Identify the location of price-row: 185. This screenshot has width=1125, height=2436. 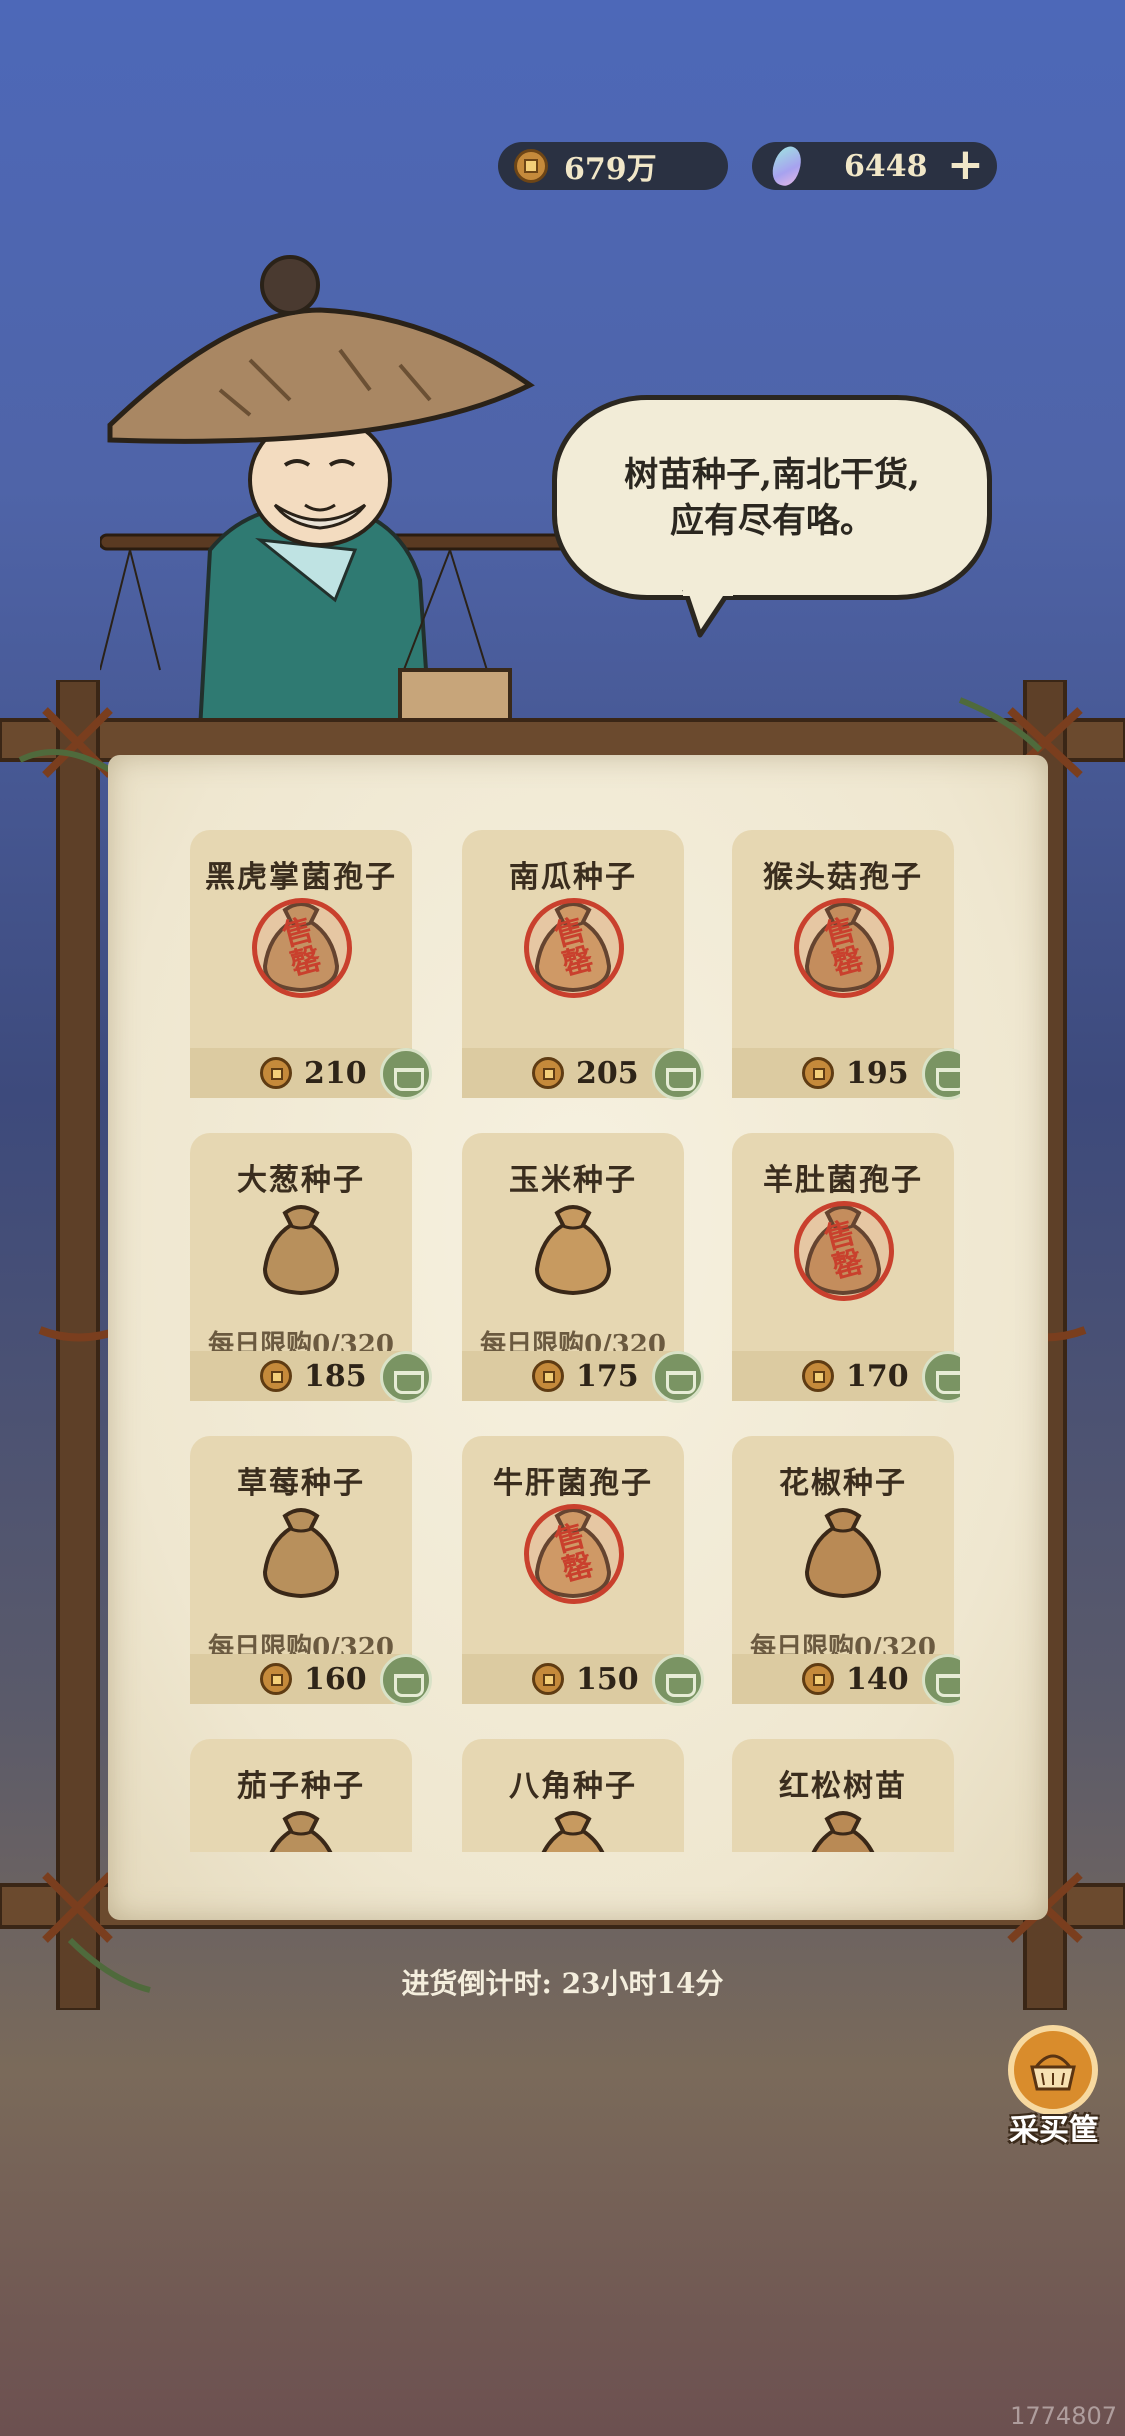
(311, 1377).